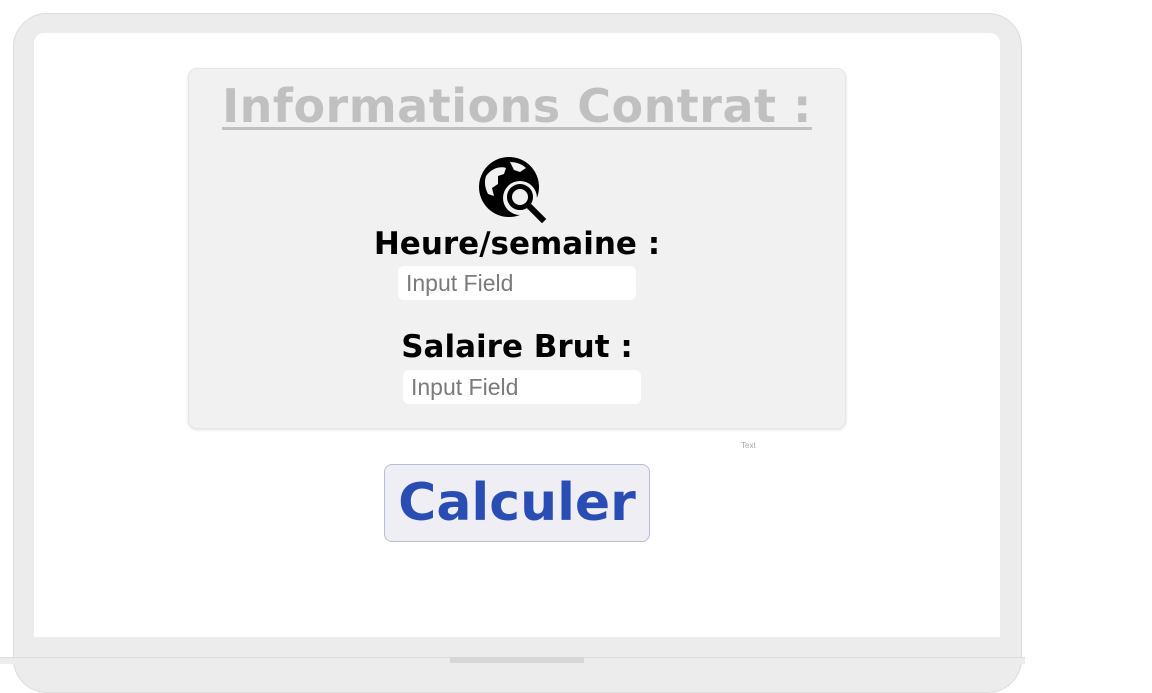 The image size is (1152, 693). What do you see at coordinates (517, 347) in the screenshot?
I see `gross-salary-label: Salaire Brut :` at bounding box center [517, 347].